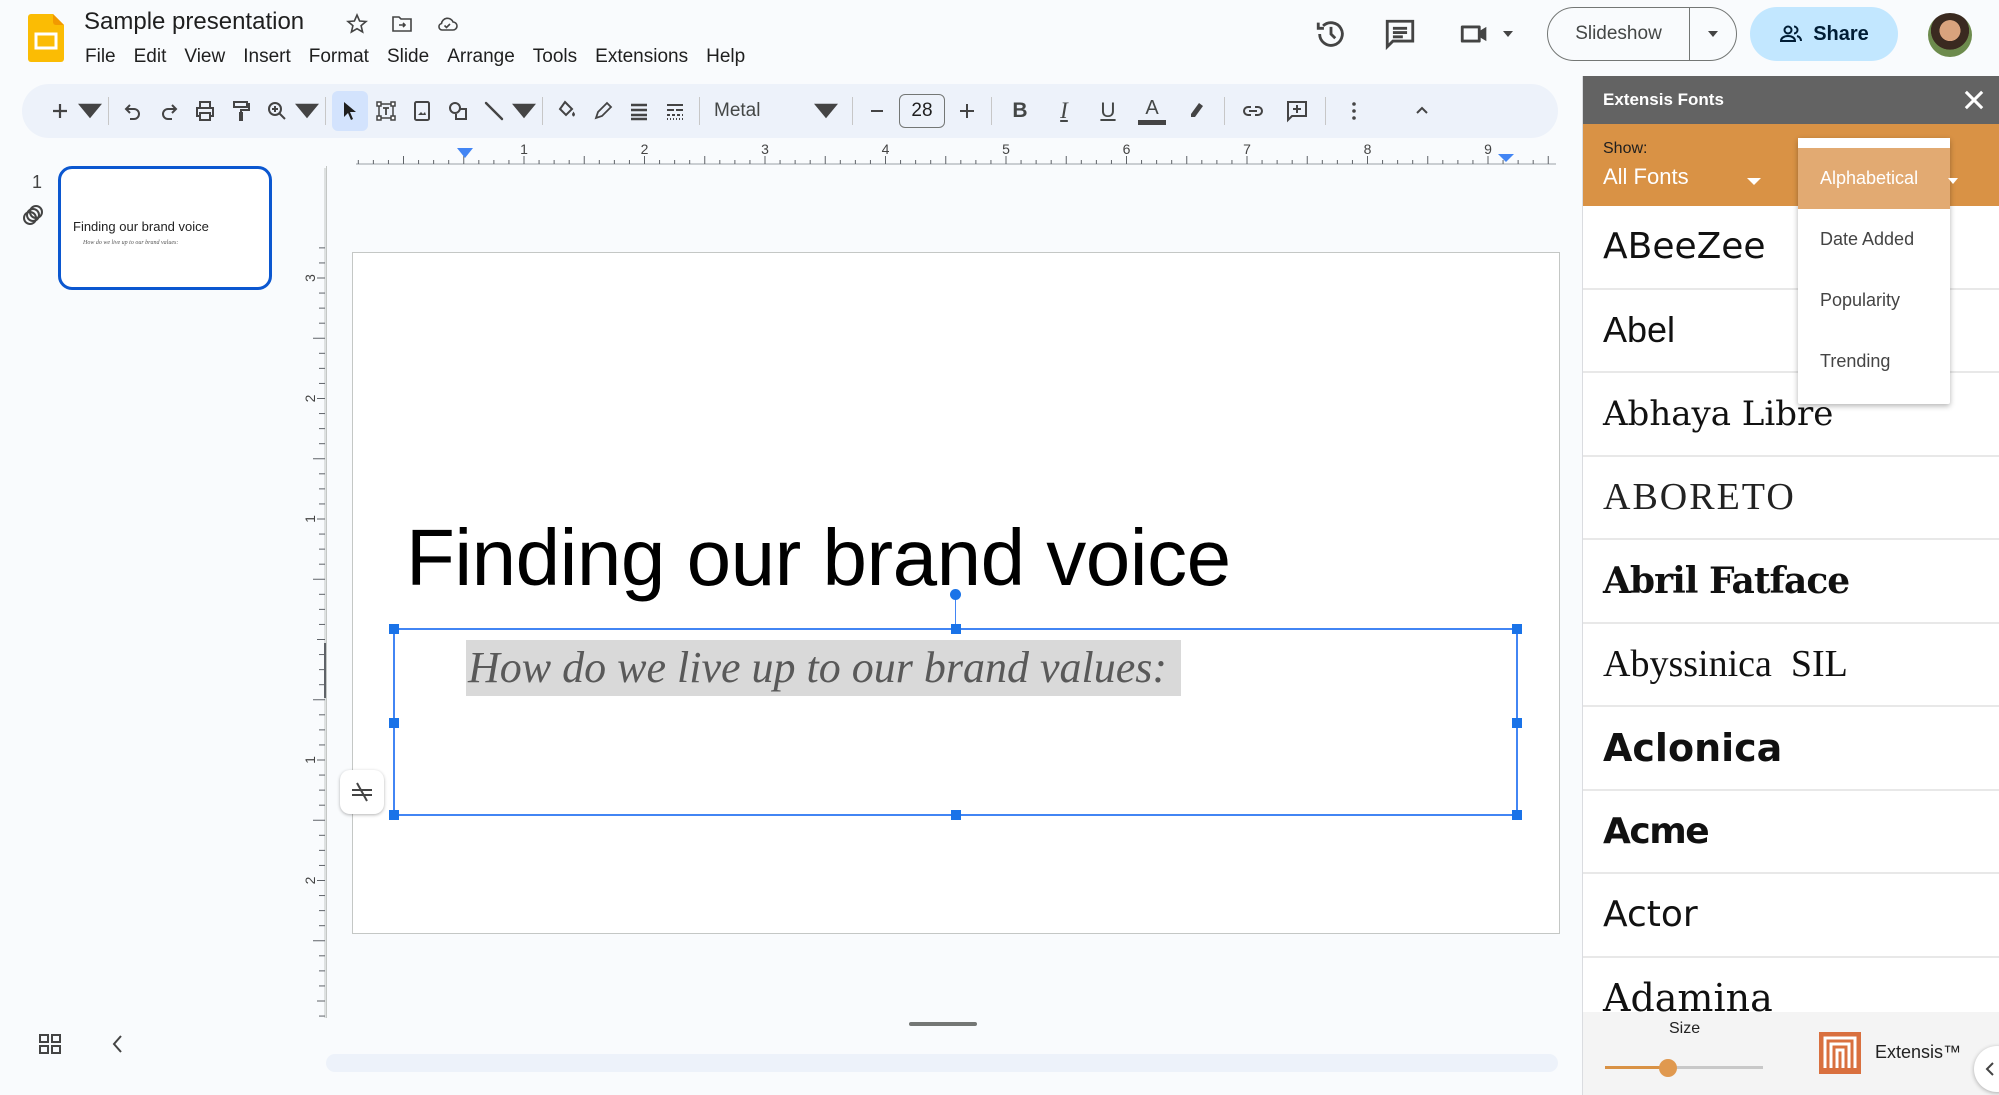  What do you see at coordinates (37, 182) in the screenshot?
I see `slide-number: 1` at bounding box center [37, 182].